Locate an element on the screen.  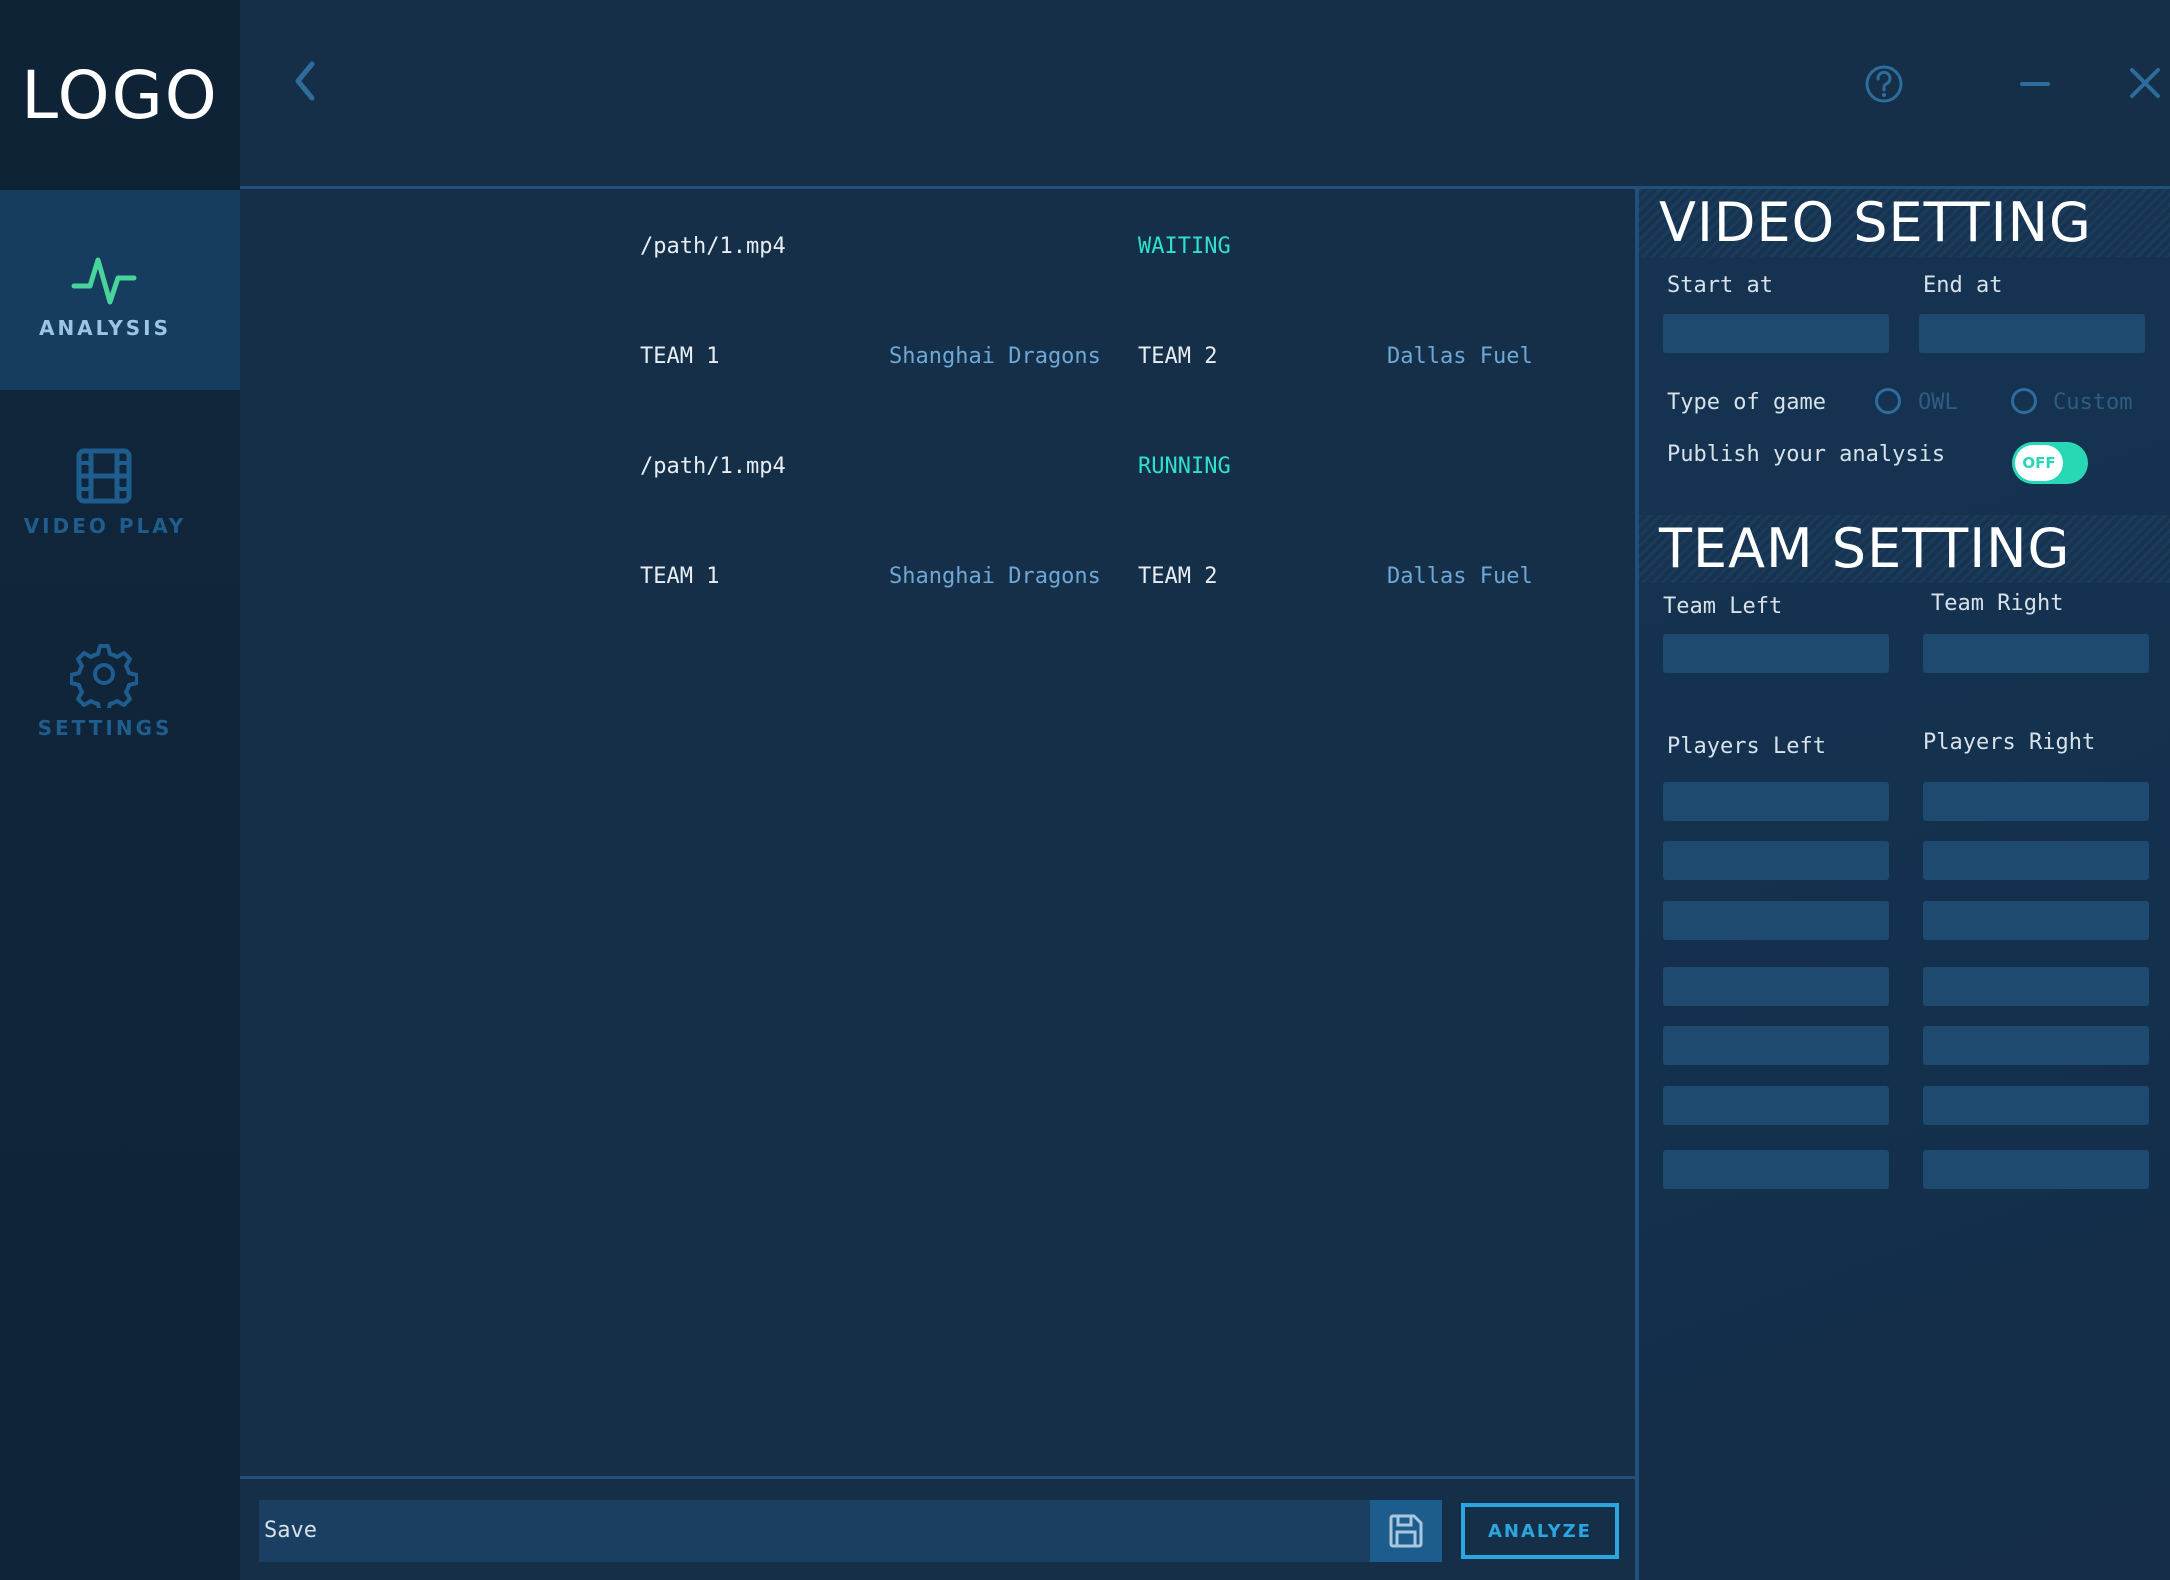
end-at-label: End at is located at coordinates (1963, 285).